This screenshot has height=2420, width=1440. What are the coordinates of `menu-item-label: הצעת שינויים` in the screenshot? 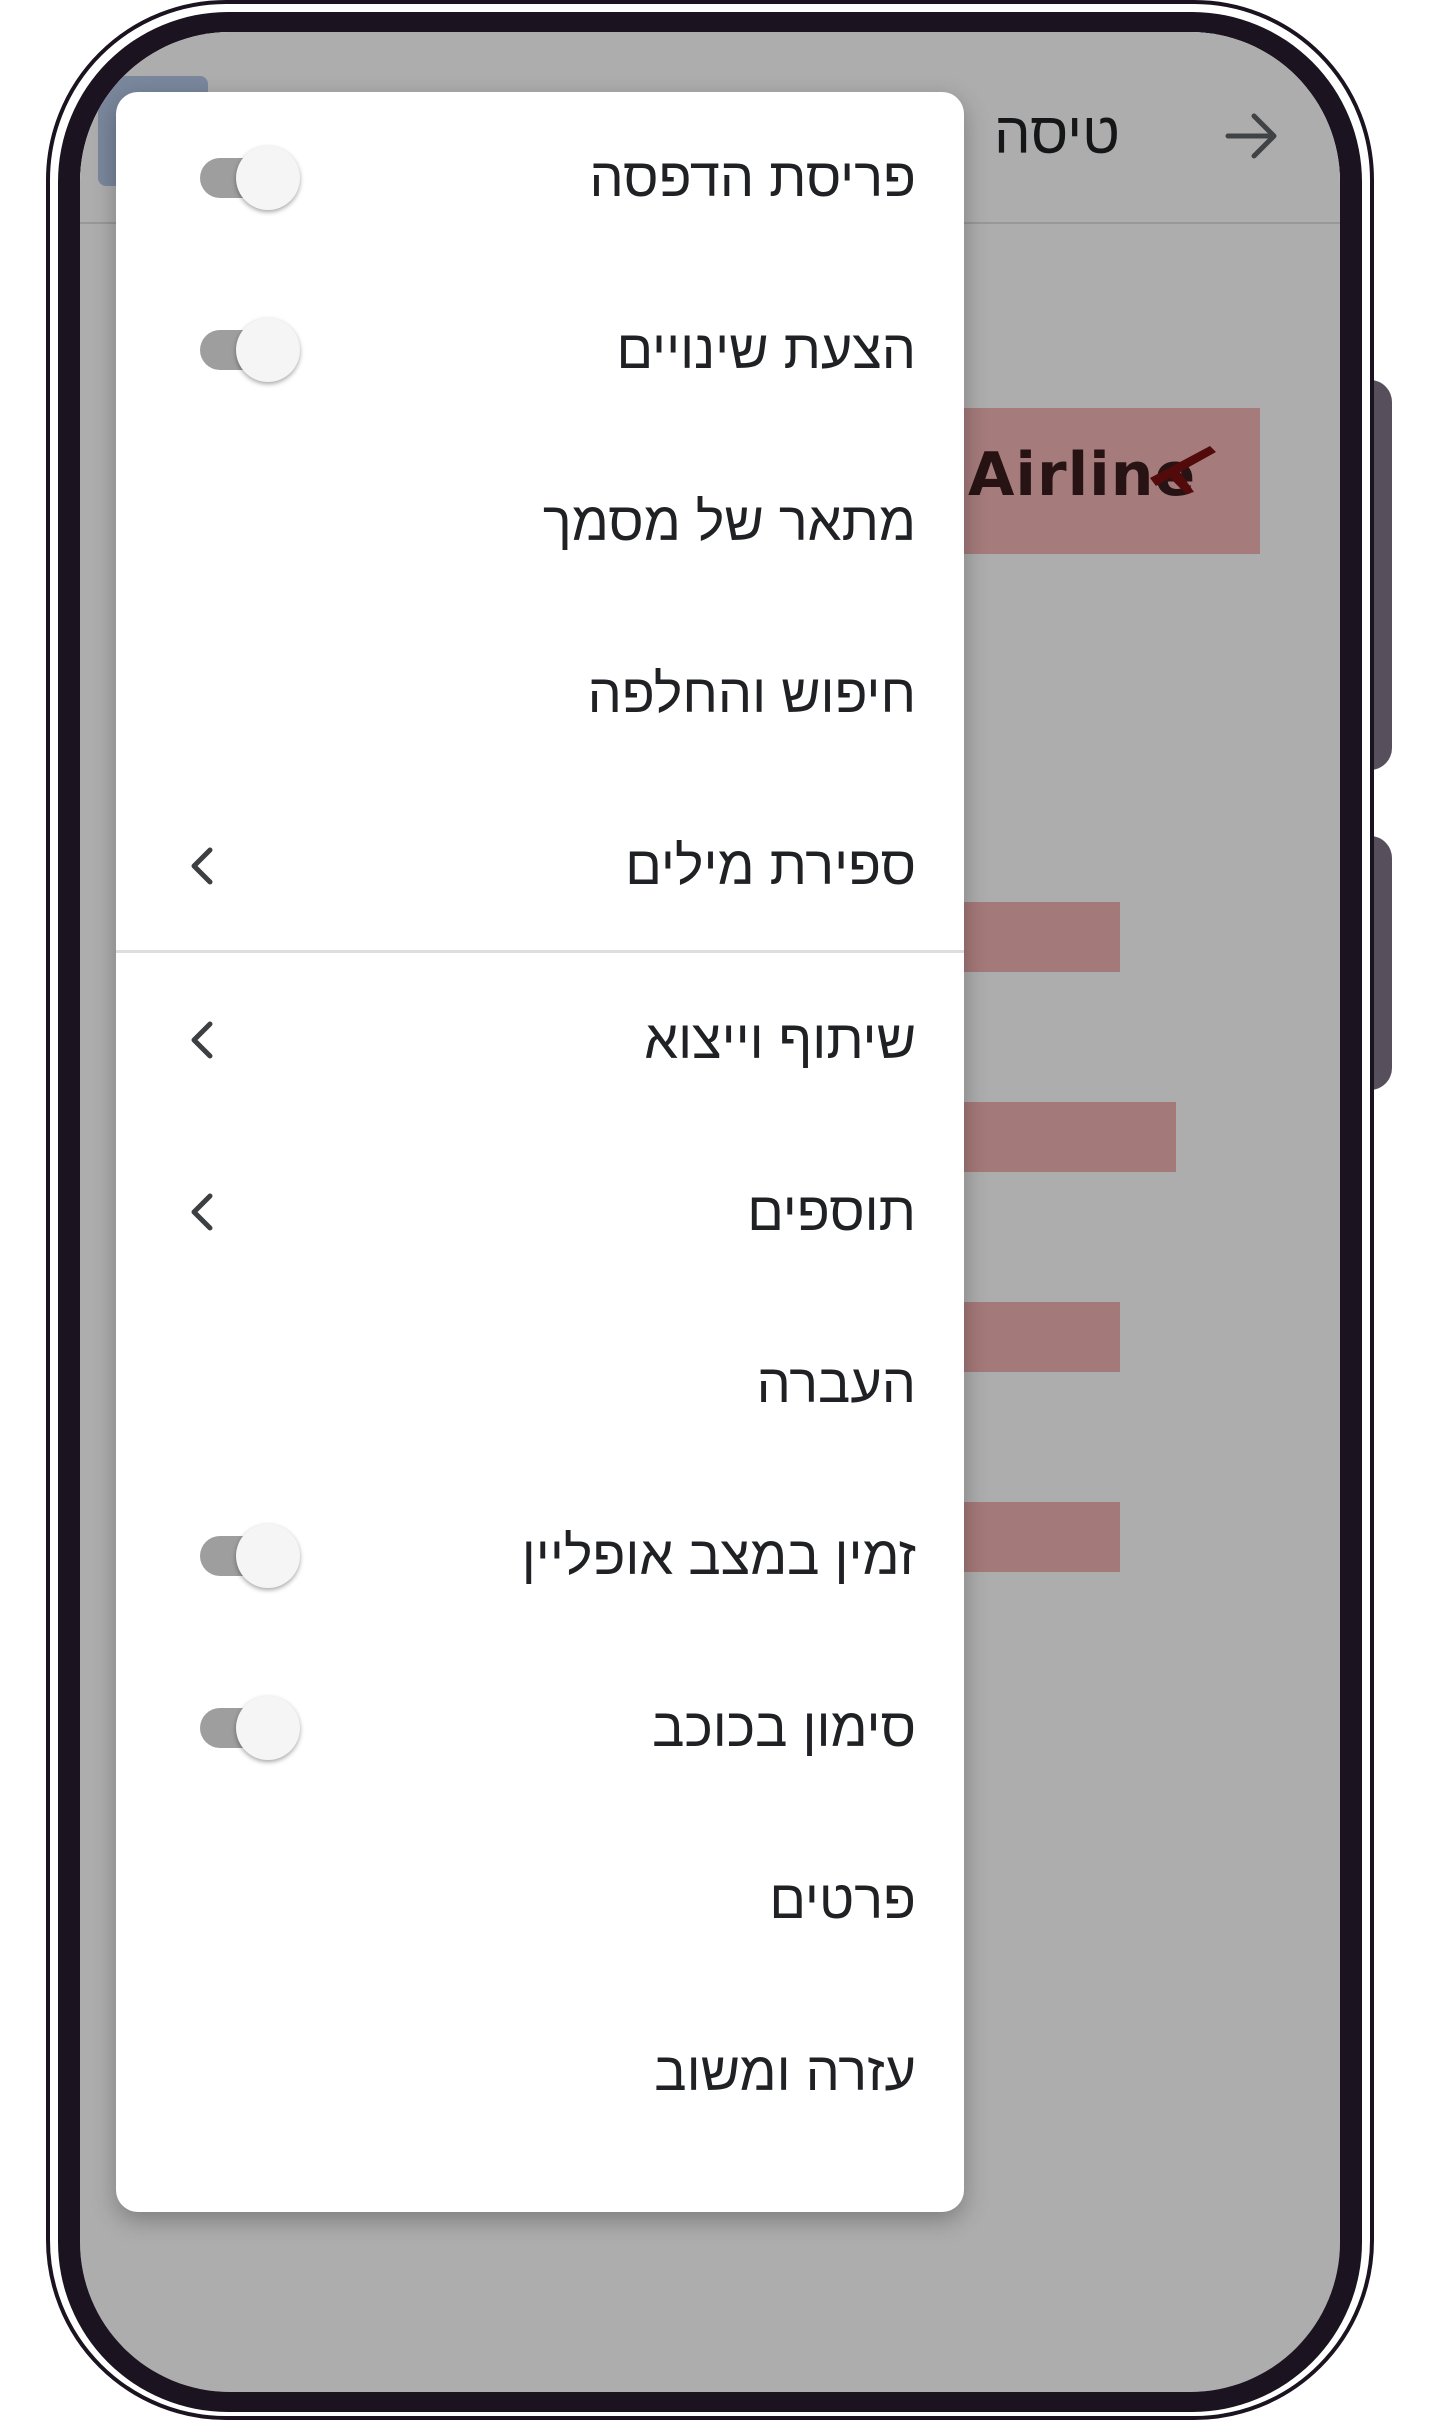 It's located at (766, 350).